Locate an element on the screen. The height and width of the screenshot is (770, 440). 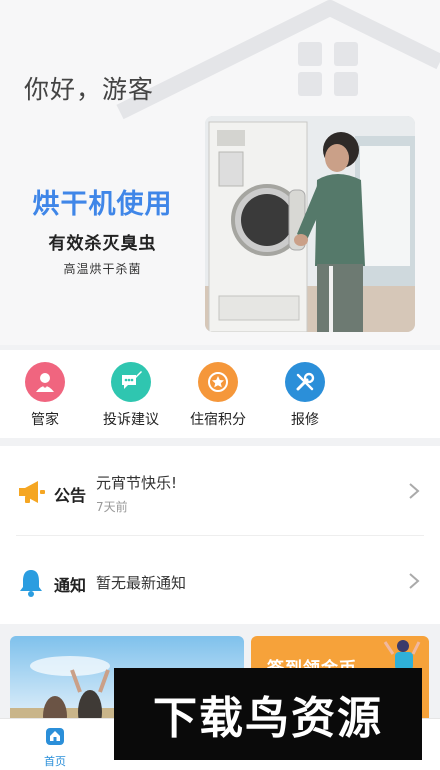
banner-text-block: 烘干机使用 有效杀灭臭虫 高温烘干杀菌 is located at coordinates (102, 229).